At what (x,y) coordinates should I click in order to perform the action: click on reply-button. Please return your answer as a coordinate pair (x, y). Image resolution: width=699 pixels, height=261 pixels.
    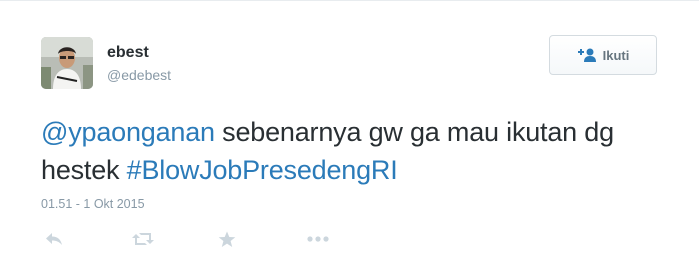
    Looking at the image, I should click on (54, 239).